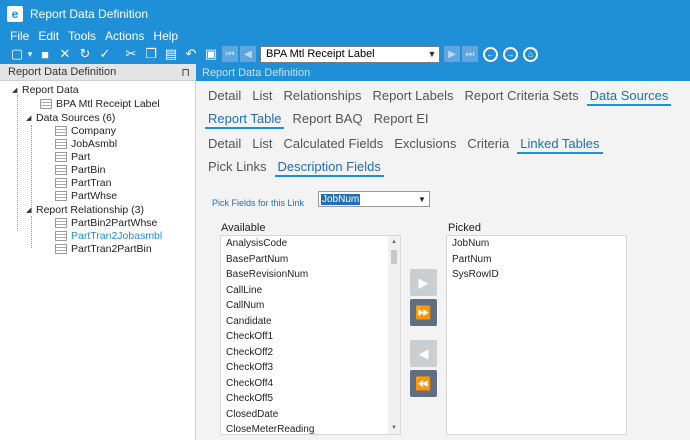 Image resolution: width=690 pixels, height=440 pixels. Describe the element at coordinates (19, 36) in the screenshot. I see `menu-file: File` at that location.